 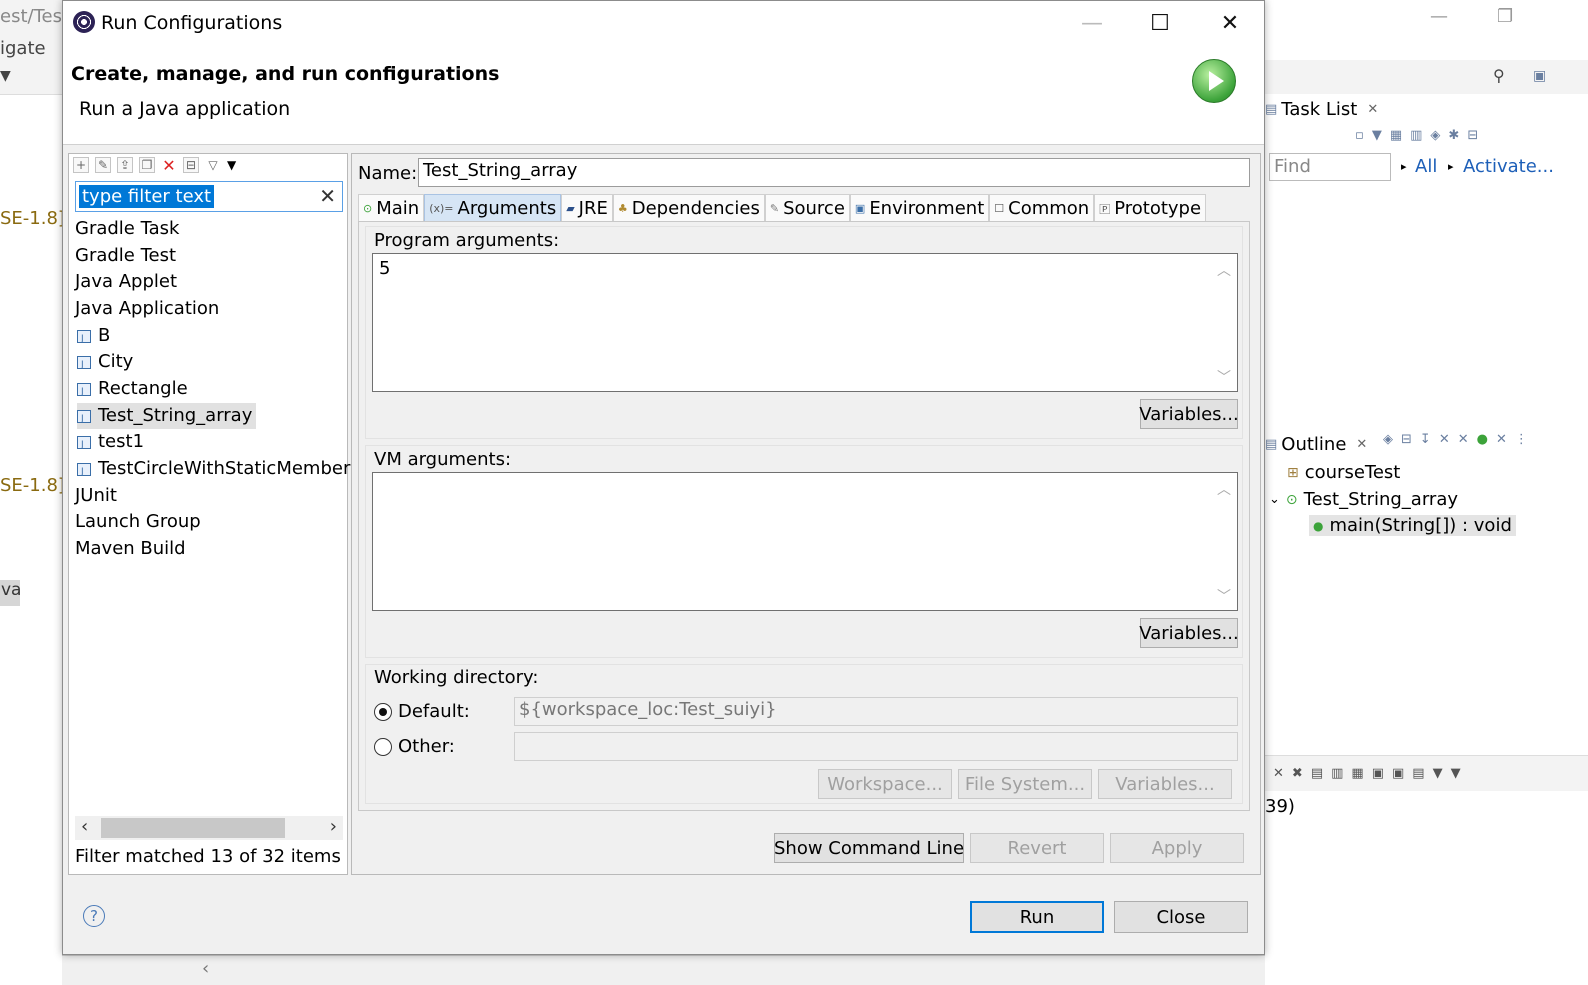 What do you see at coordinates (209, 196) in the screenshot?
I see `filter-input: type filter text ✕` at bounding box center [209, 196].